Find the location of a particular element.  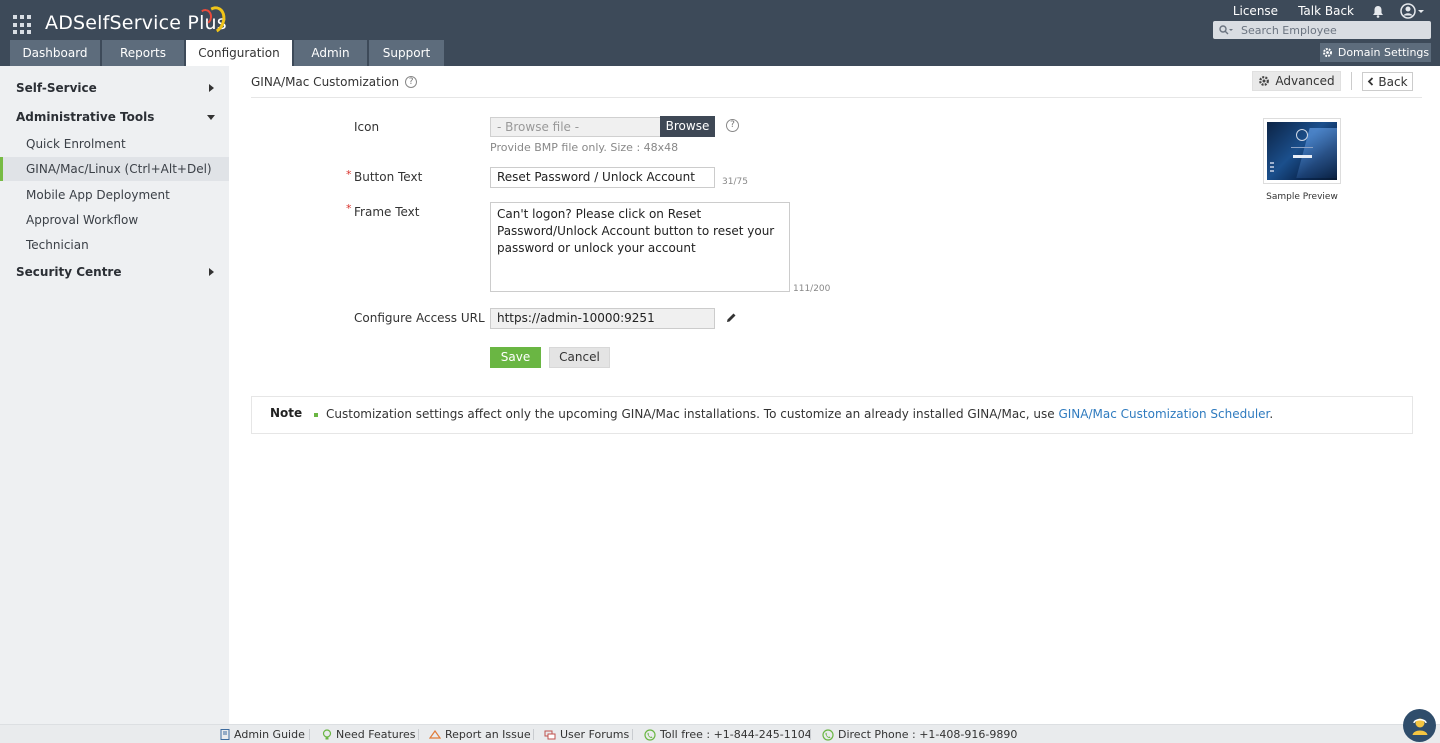

user-forums-link: User Forums is located at coordinates (586, 734).